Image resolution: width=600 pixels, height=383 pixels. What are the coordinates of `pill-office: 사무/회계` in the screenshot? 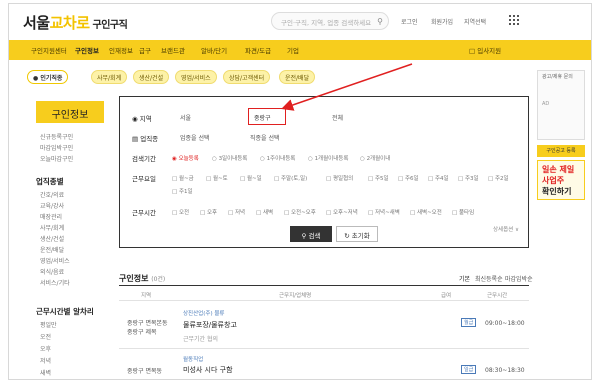 It's located at (109, 77).